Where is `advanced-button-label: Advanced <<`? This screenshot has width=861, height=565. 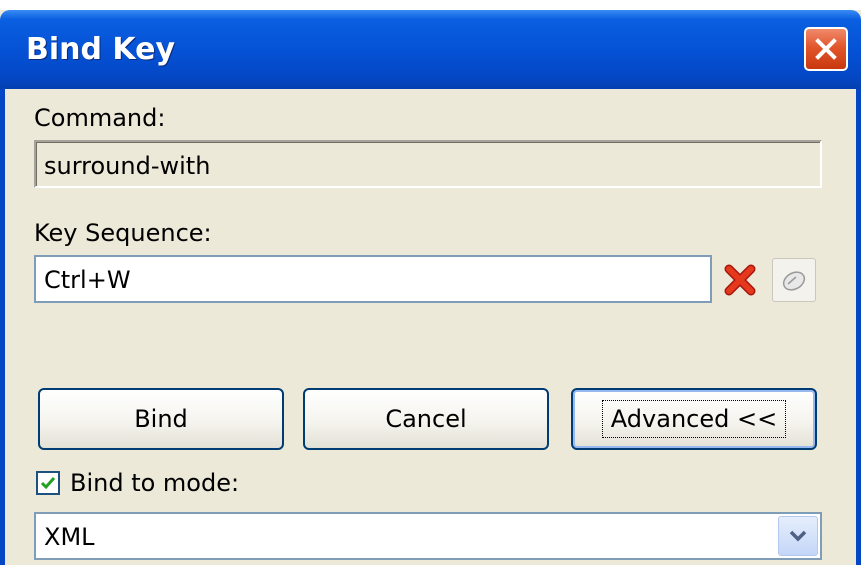
advanced-button-label: Advanced << is located at coordinates (694, 419).